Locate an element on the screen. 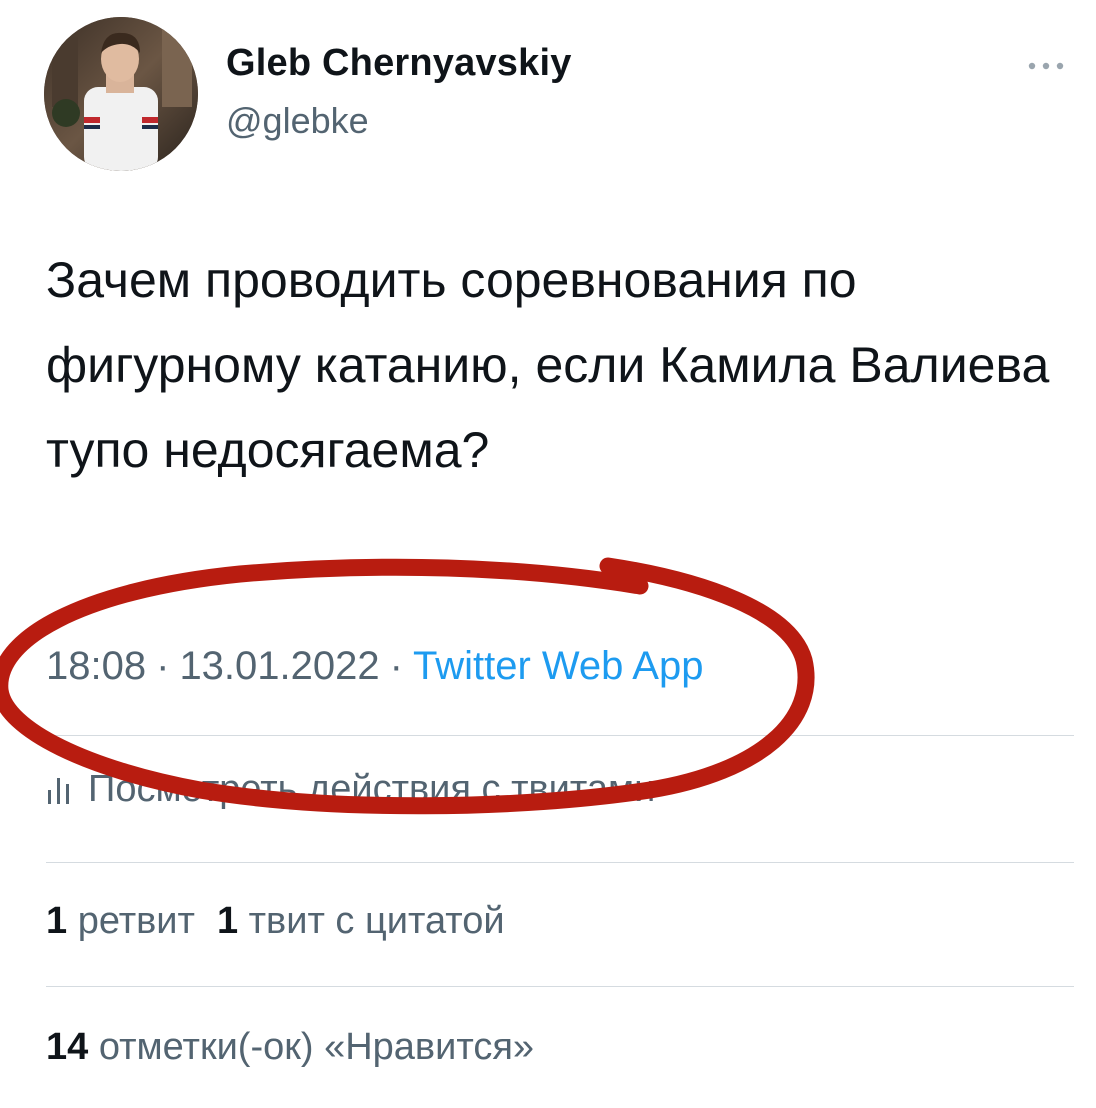 The width and height of the screenshot is (1096, 1108). more-icon is located at coordinates (1046, 64).